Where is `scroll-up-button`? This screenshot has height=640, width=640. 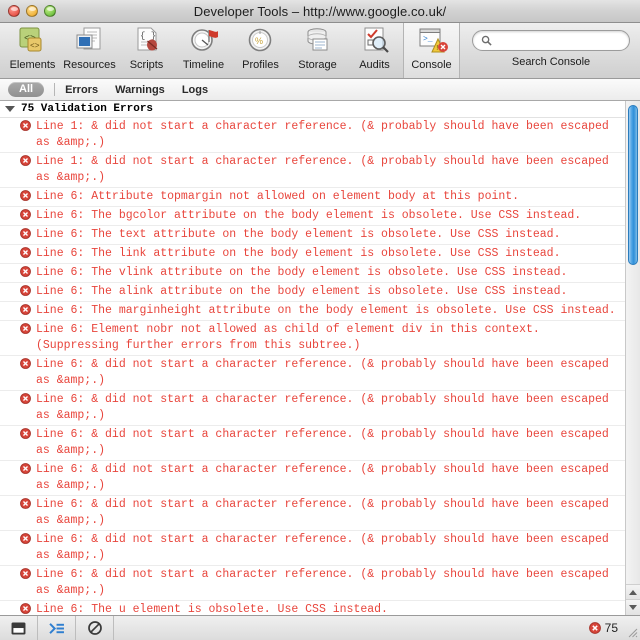
scroll-up-button is located at coordinates (633, 592).